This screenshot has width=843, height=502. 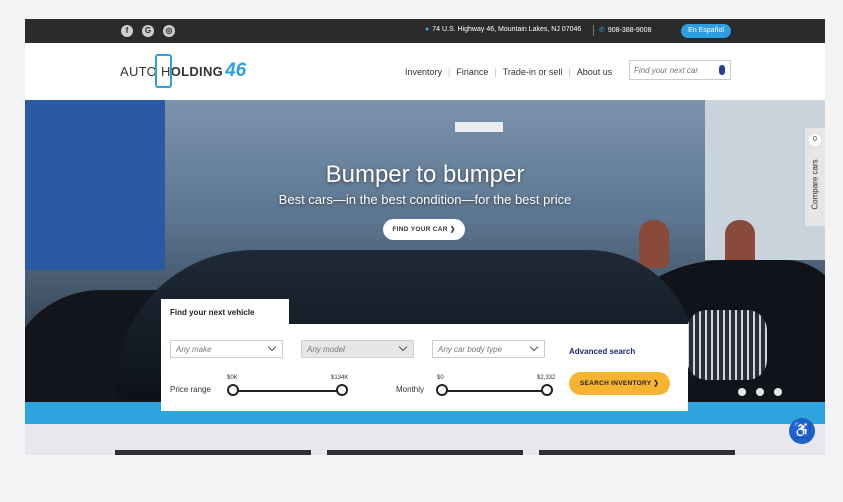 What do you see at coordinates (546, 378) in the screenshot?
I see `monthly-max: $2,332` at bounding box center [546, 378].